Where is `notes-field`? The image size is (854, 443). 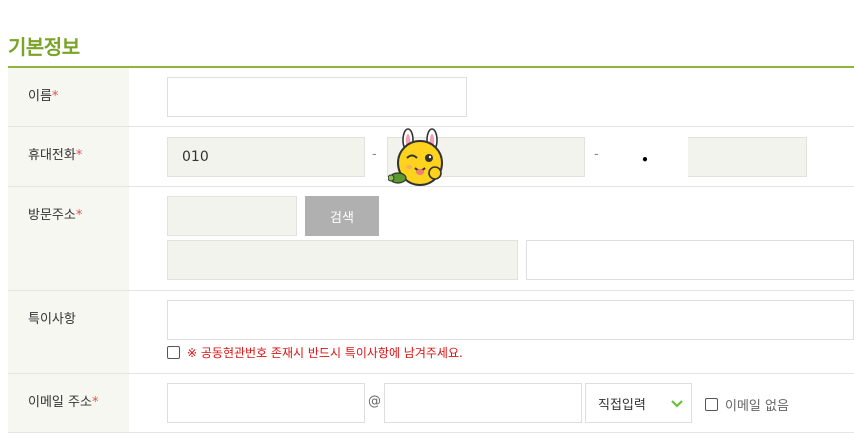
notes-field is located at coordinates (510, 320).